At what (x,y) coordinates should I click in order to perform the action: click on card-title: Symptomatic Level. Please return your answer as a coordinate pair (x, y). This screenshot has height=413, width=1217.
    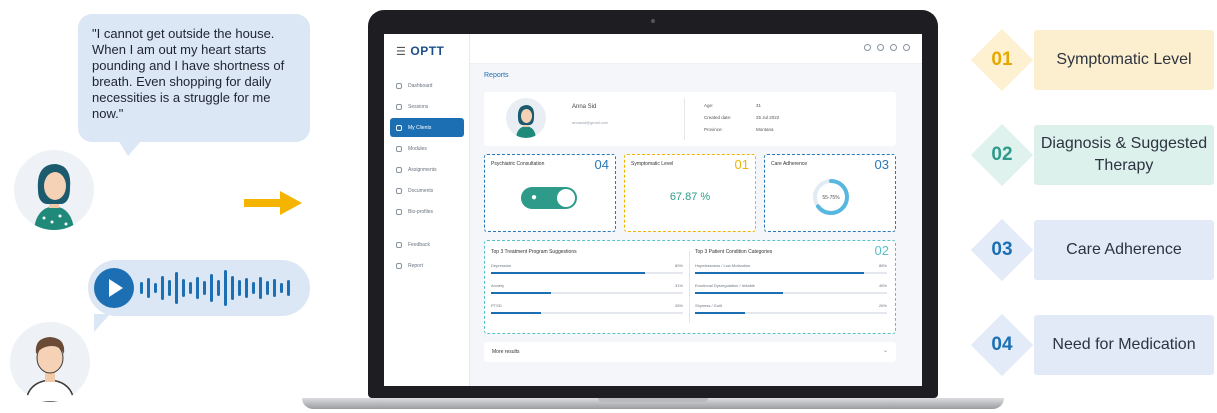
    Looking at the image, I should click on (652, 164).